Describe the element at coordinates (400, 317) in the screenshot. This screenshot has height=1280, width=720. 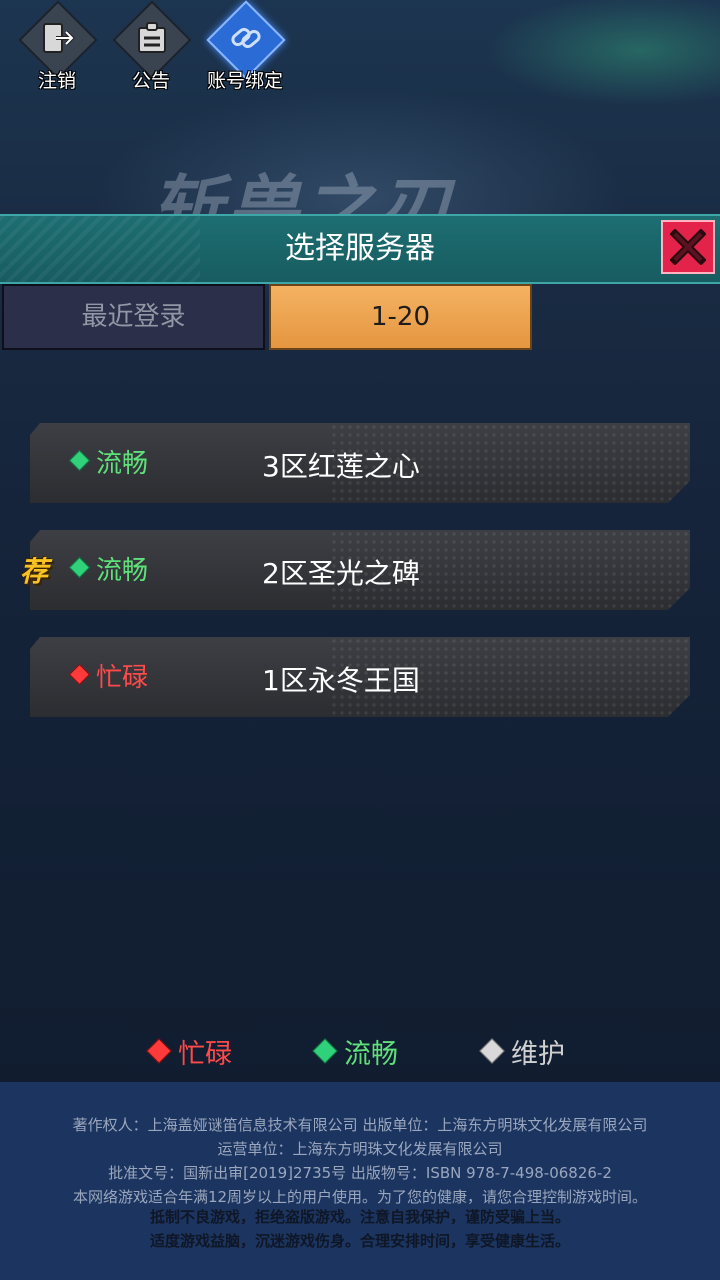
I see `tab-server-range: 1-20` at that location.